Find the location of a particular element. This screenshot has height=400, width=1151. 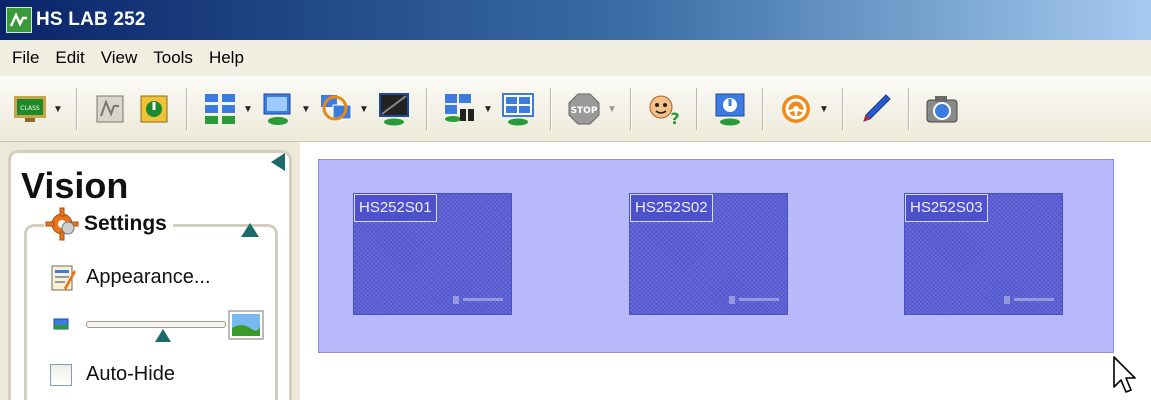

scan-dropdown: ▼ is located at coordinates (488, 109).